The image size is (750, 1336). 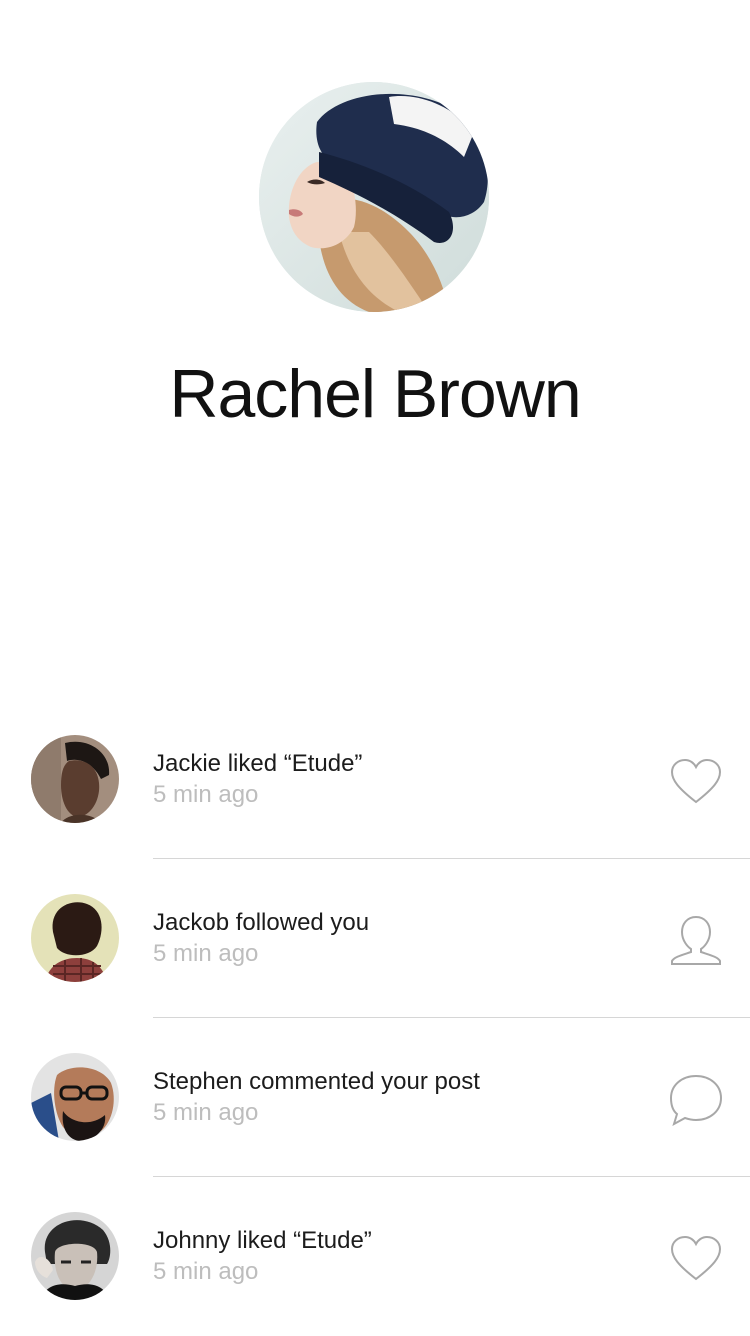 What do you see at coordinates (375, 779) in the screenshot?
I see `list-item: Jackie liked “Etude” 5 min ago` at bounding box center [375, 779].